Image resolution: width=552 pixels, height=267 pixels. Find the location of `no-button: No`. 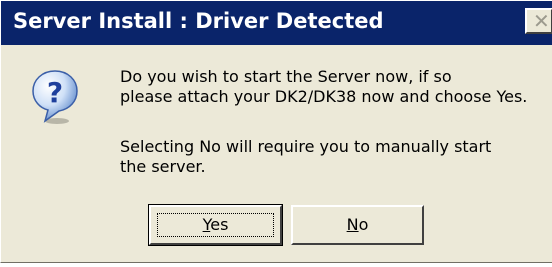

no-button: No is located at coordinates (357, 225).